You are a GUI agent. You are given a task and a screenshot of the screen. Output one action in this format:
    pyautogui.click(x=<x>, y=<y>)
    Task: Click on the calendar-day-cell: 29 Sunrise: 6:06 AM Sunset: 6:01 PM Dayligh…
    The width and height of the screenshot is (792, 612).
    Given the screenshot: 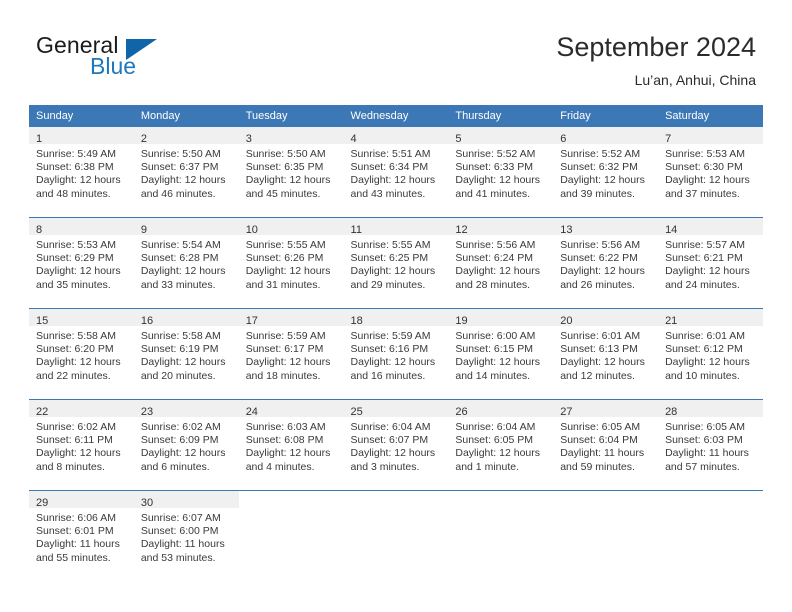 What is the action you would take?
    pyautogui.click(x=81, y=535)
    